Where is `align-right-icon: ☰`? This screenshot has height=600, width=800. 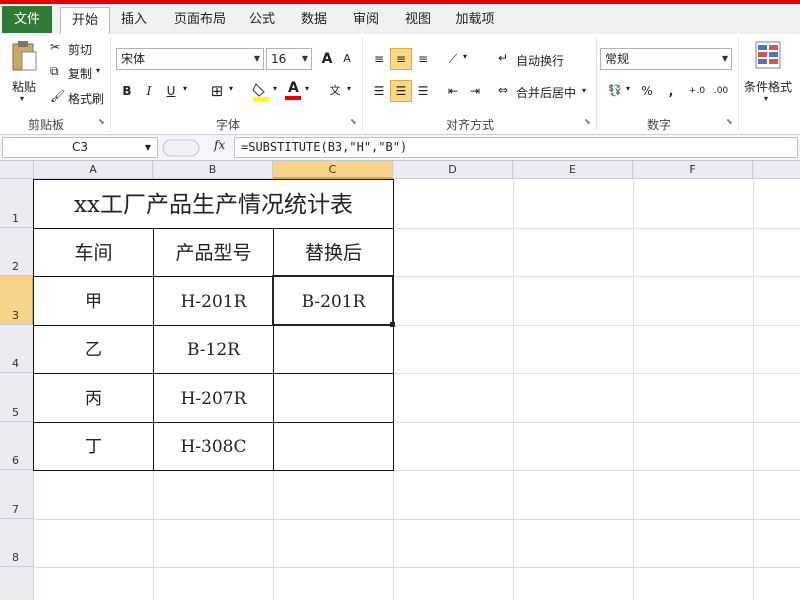
align-right-icon: ☰ is located at coordinates (423, 91).